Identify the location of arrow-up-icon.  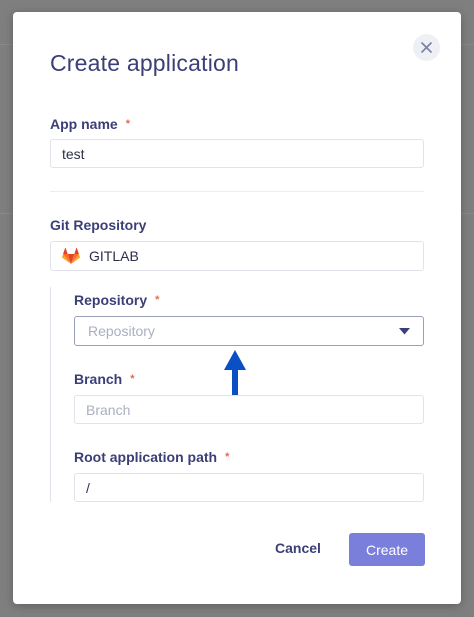
(235, 375).